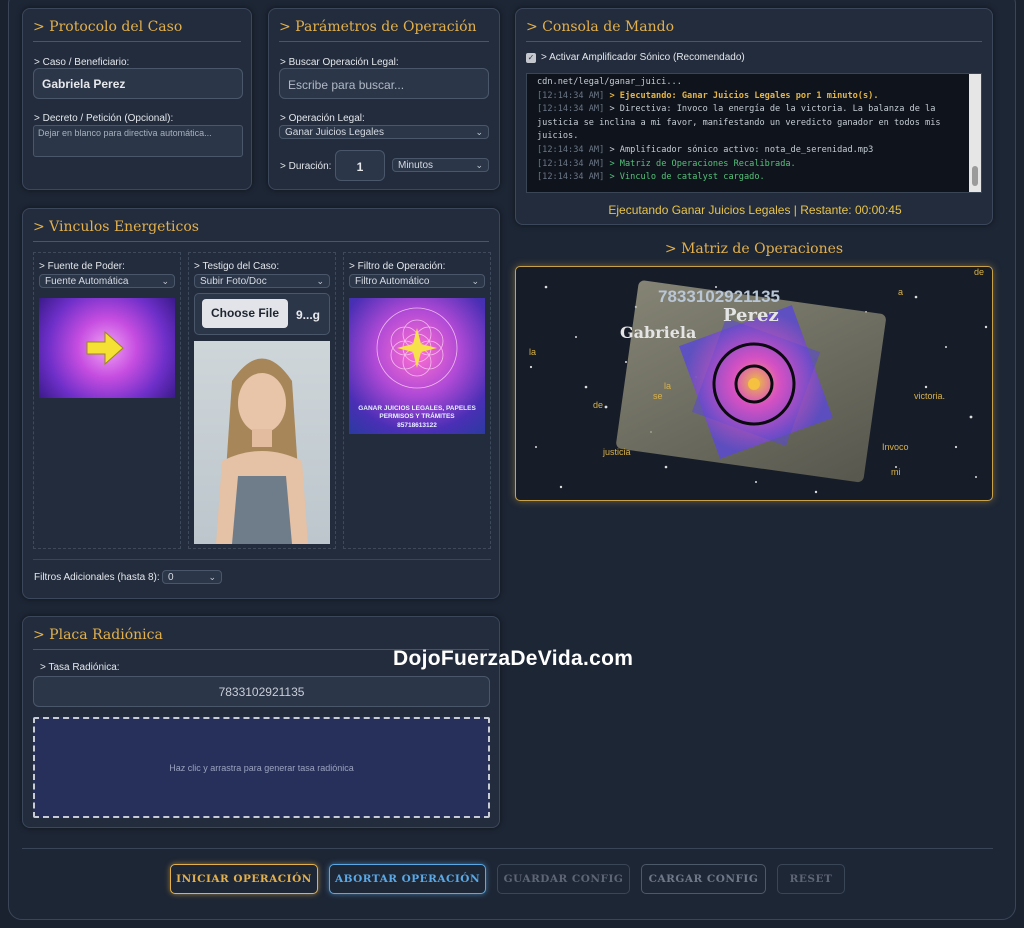  What do you see at coordinates (975, 133) in the screenshot?
I see `console-scrollbar` at bounding box center [975, 133].